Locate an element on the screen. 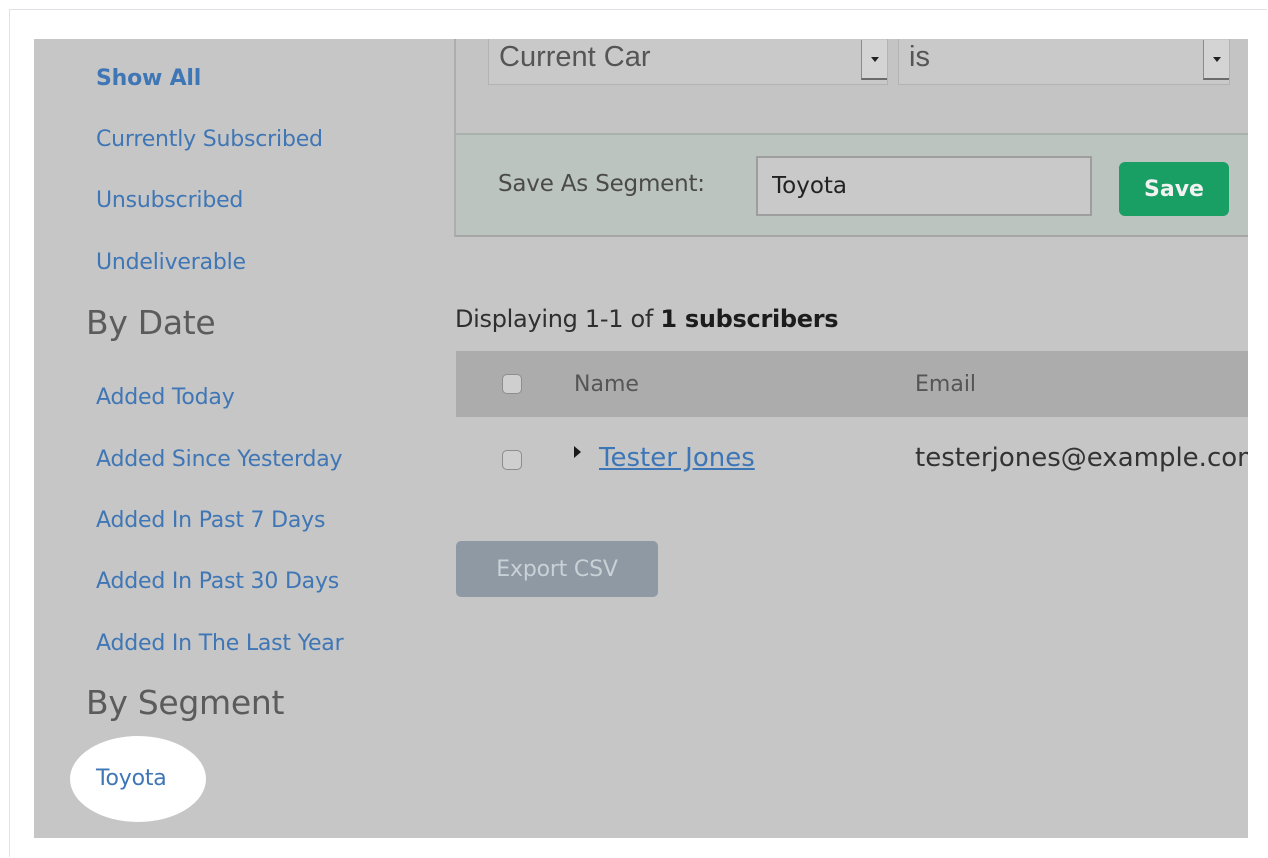 The height and width of the screenshot is (858, 1268). subscriber-name-link: Tester Jones is located at coordinates (677, 458).